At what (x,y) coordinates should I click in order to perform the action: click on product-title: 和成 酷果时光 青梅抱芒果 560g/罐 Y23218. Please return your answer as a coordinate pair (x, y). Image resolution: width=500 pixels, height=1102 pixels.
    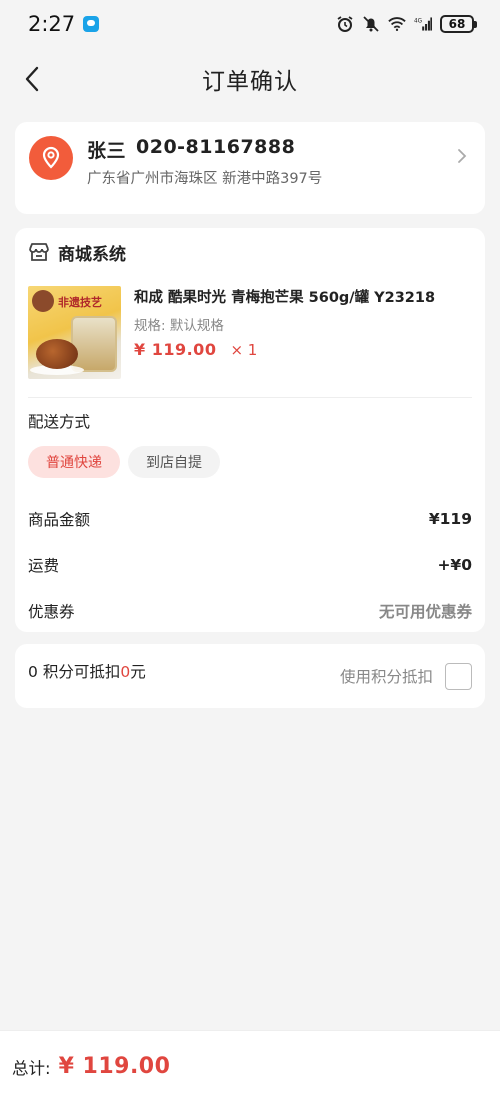
    Looking at the image, I should click on (285, 298).